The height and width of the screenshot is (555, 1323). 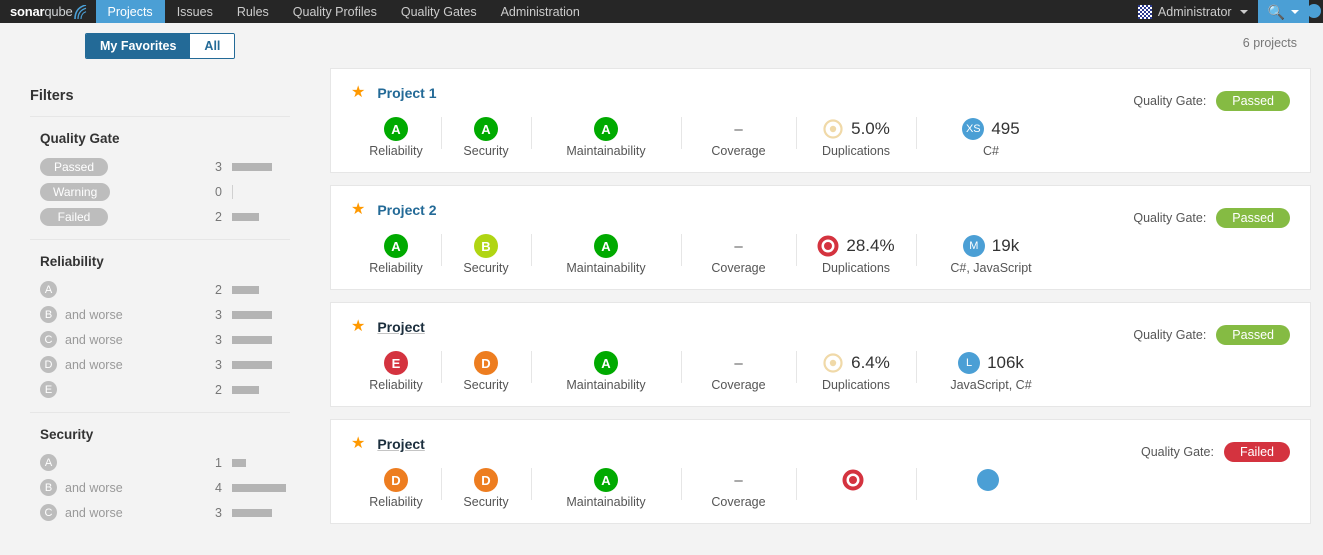 I want to click on facet-row: Failed 2, so click(x=160, y=216).